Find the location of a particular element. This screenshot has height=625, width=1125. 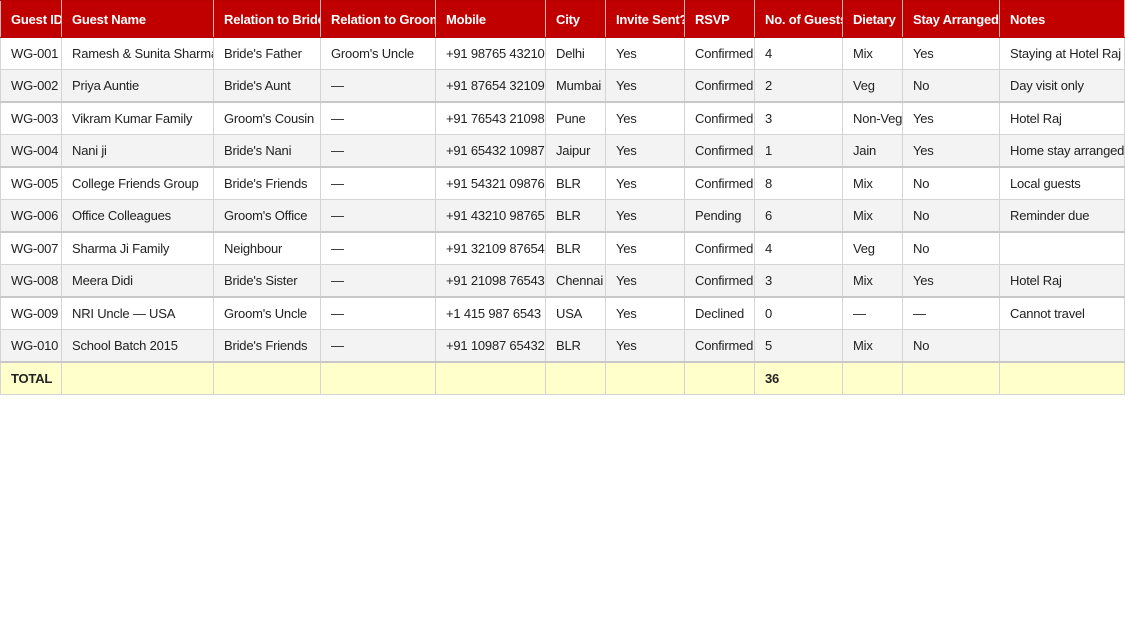

cell-guest-id: WG-008 is located at coordinates (31, 281).